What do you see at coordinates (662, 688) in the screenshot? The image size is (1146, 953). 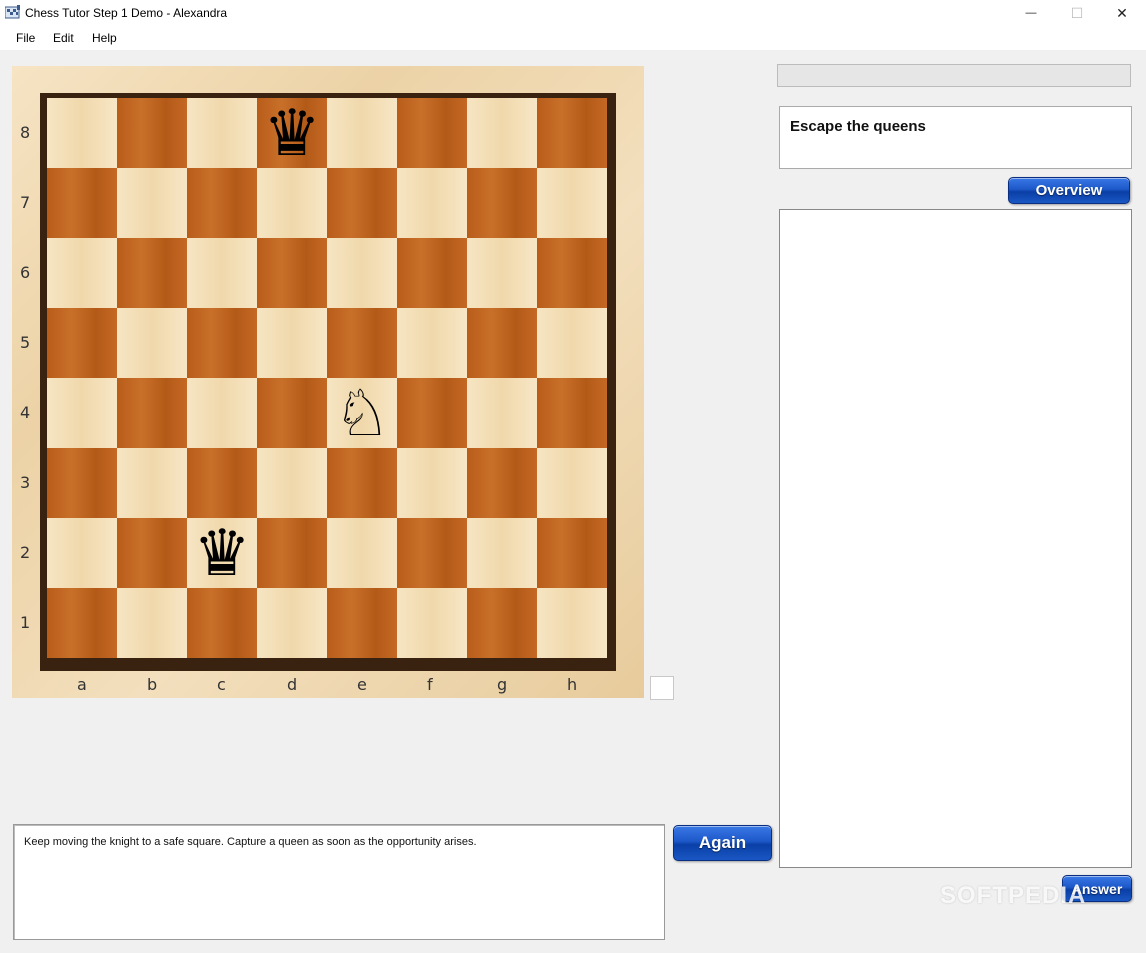 I see `side-to-move-indicator` at bounding box center [662, 688].